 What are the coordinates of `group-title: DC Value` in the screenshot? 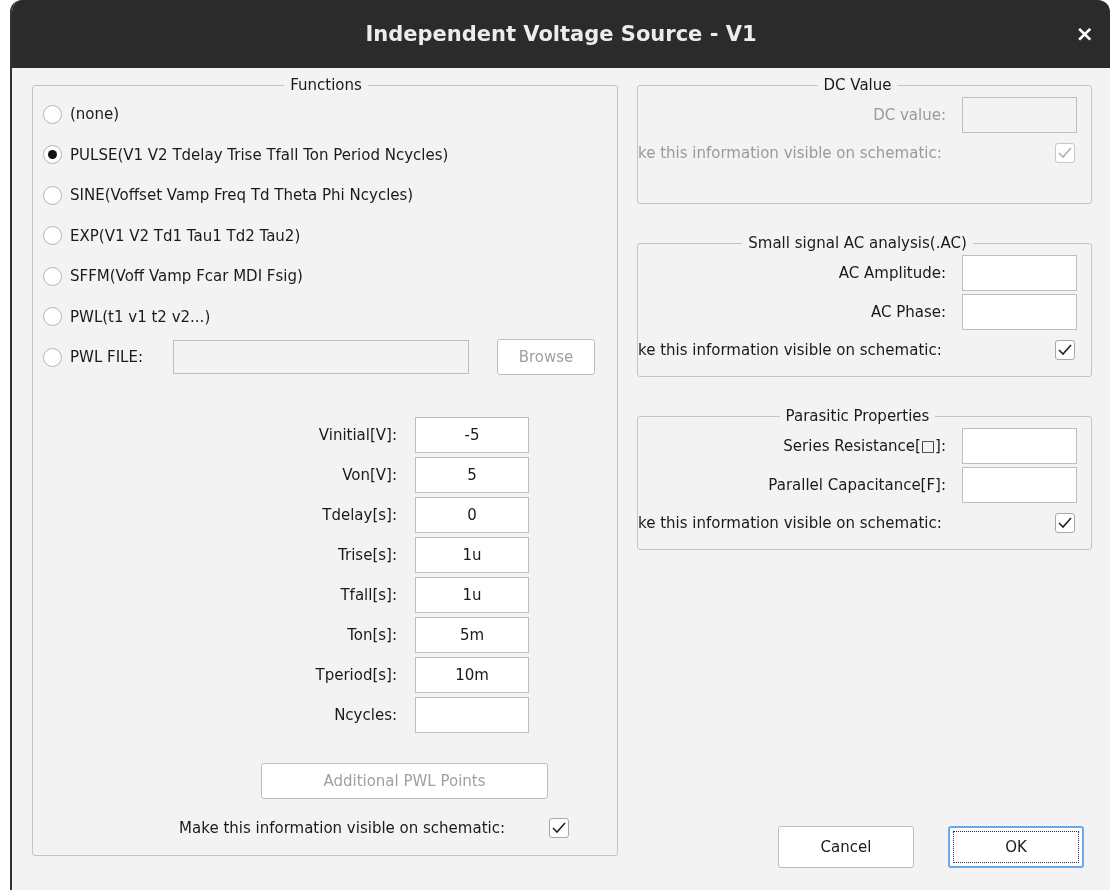 It's located at (857, 85).